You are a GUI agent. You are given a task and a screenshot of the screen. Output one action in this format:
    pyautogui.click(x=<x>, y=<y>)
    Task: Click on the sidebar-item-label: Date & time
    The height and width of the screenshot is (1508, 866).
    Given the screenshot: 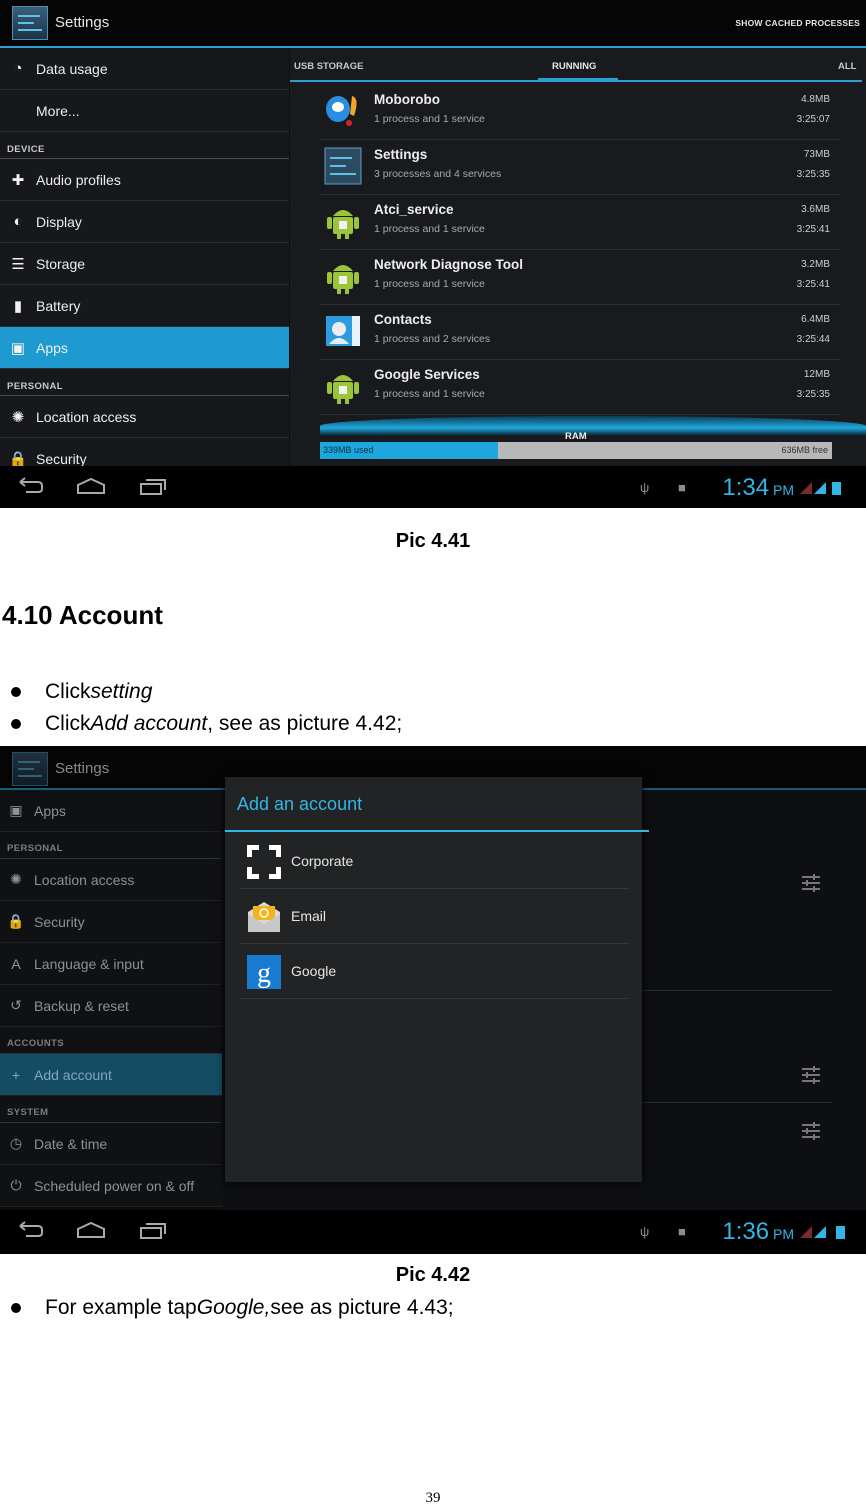 What is the action you would take?
    pyautogui.click(x=71, y=1143)
    